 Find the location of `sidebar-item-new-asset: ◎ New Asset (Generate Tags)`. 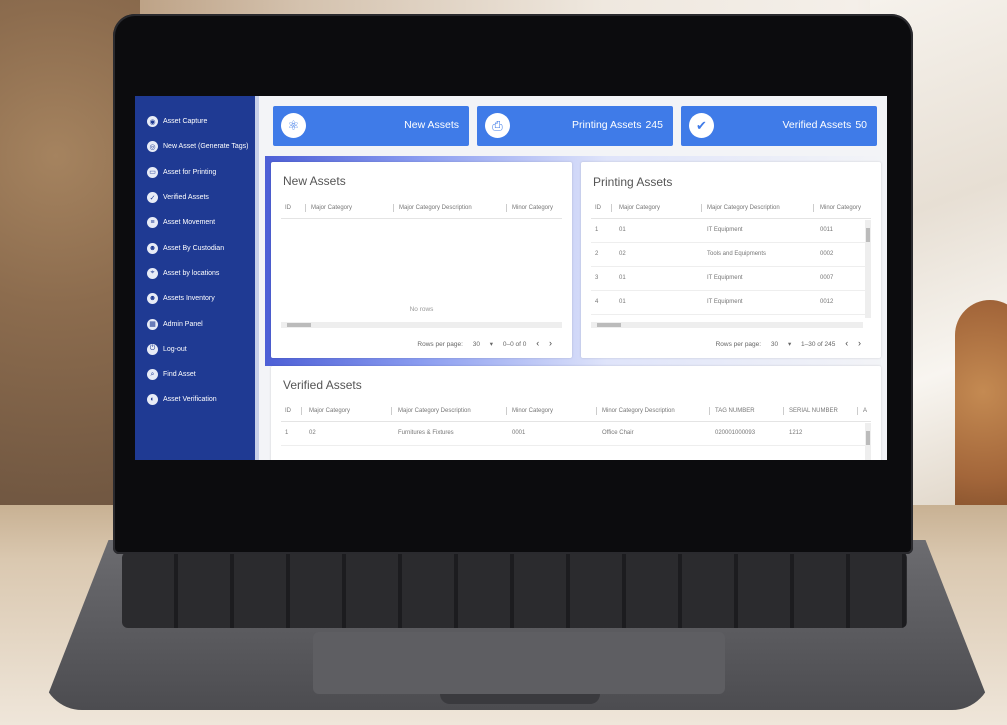

sidebar-item-new-asset: ◎ New Asset (Generate Tags) is located at coordinates (195, 146).